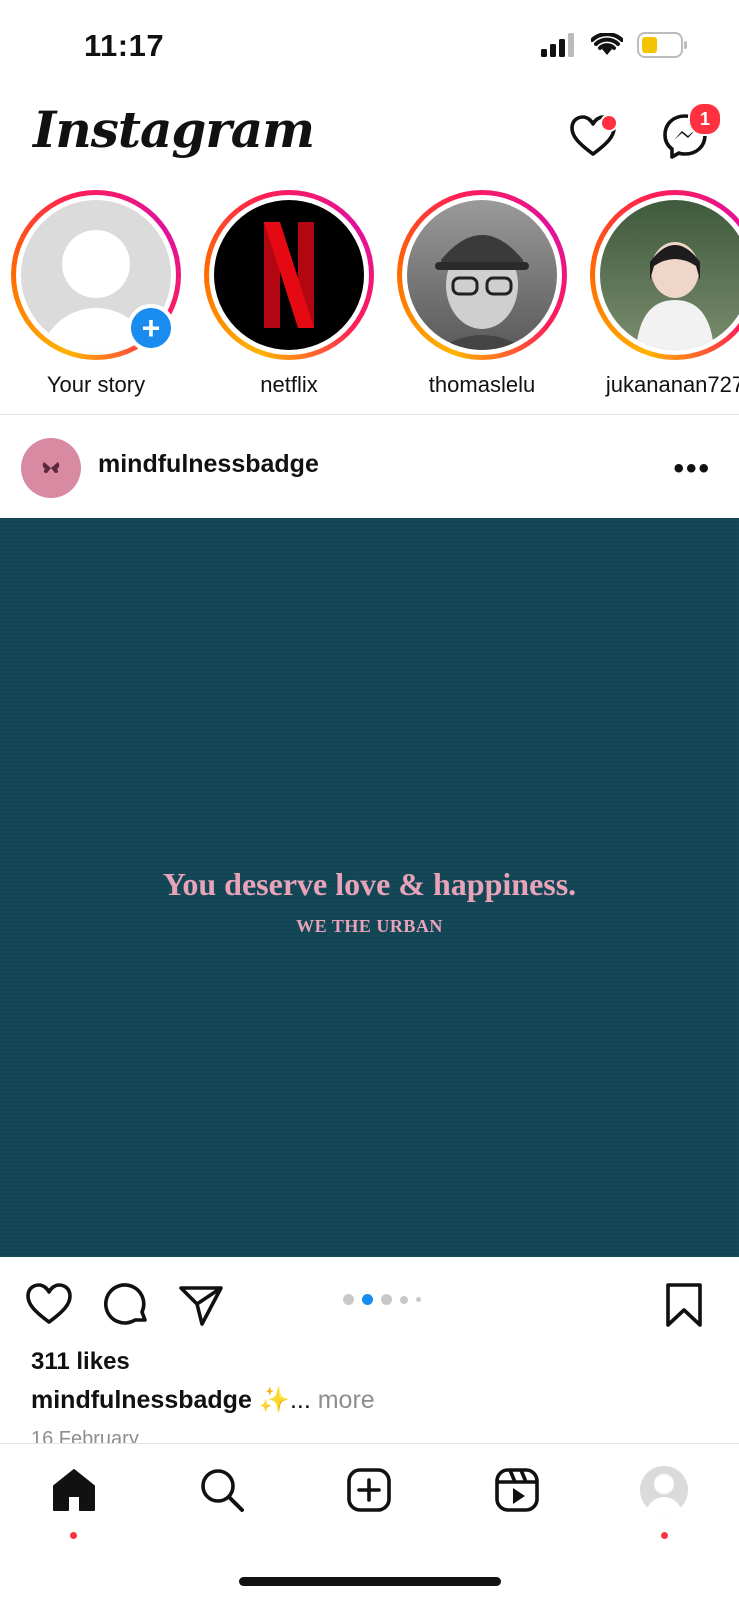  Describe the element at coordinates (594, 138) in the screenshot. I see `activity-button` at that location.